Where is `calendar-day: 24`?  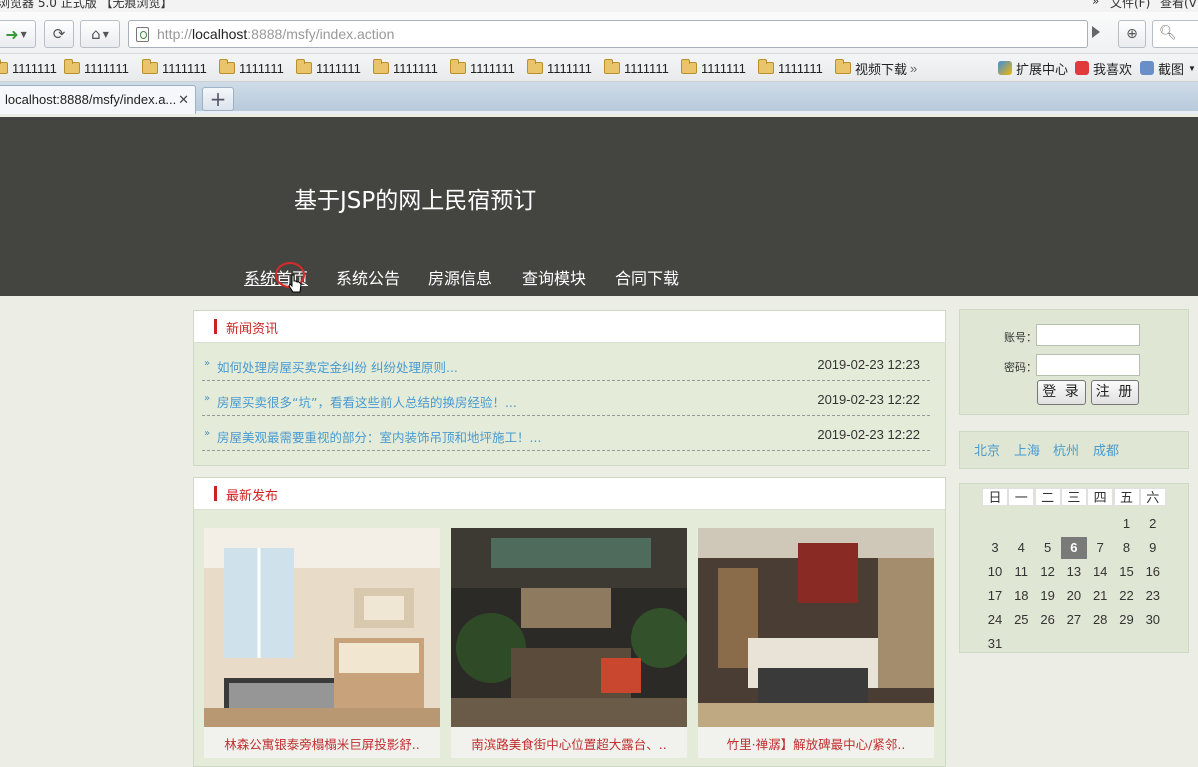
calendar-day: 24 is located at coordinates (995, 620).